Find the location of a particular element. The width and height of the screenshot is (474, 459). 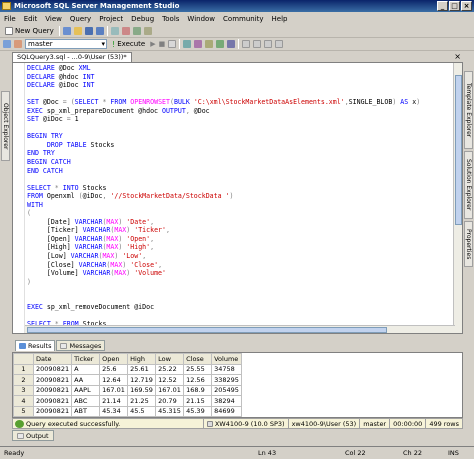

debug-icon: ▶ is located at coordinates (152, 44).